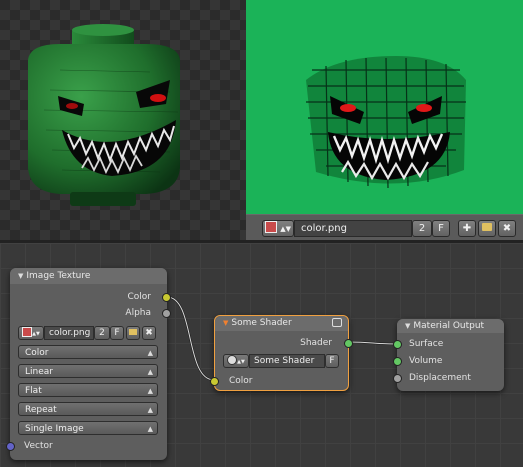 The image size is (523, 467). I want to click on node-tree-browse-button: ▲▼, so click(236, 361).